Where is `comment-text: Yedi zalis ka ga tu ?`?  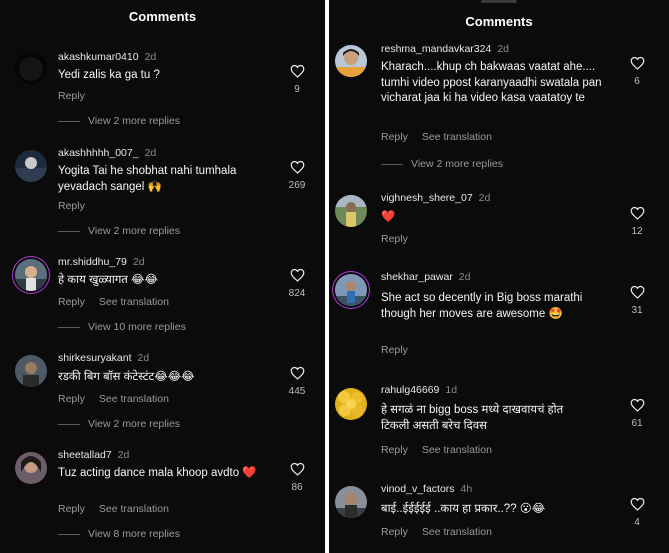 comment-text: Yedi zalis ka ga tu ? is located at coordinates (109, 75).